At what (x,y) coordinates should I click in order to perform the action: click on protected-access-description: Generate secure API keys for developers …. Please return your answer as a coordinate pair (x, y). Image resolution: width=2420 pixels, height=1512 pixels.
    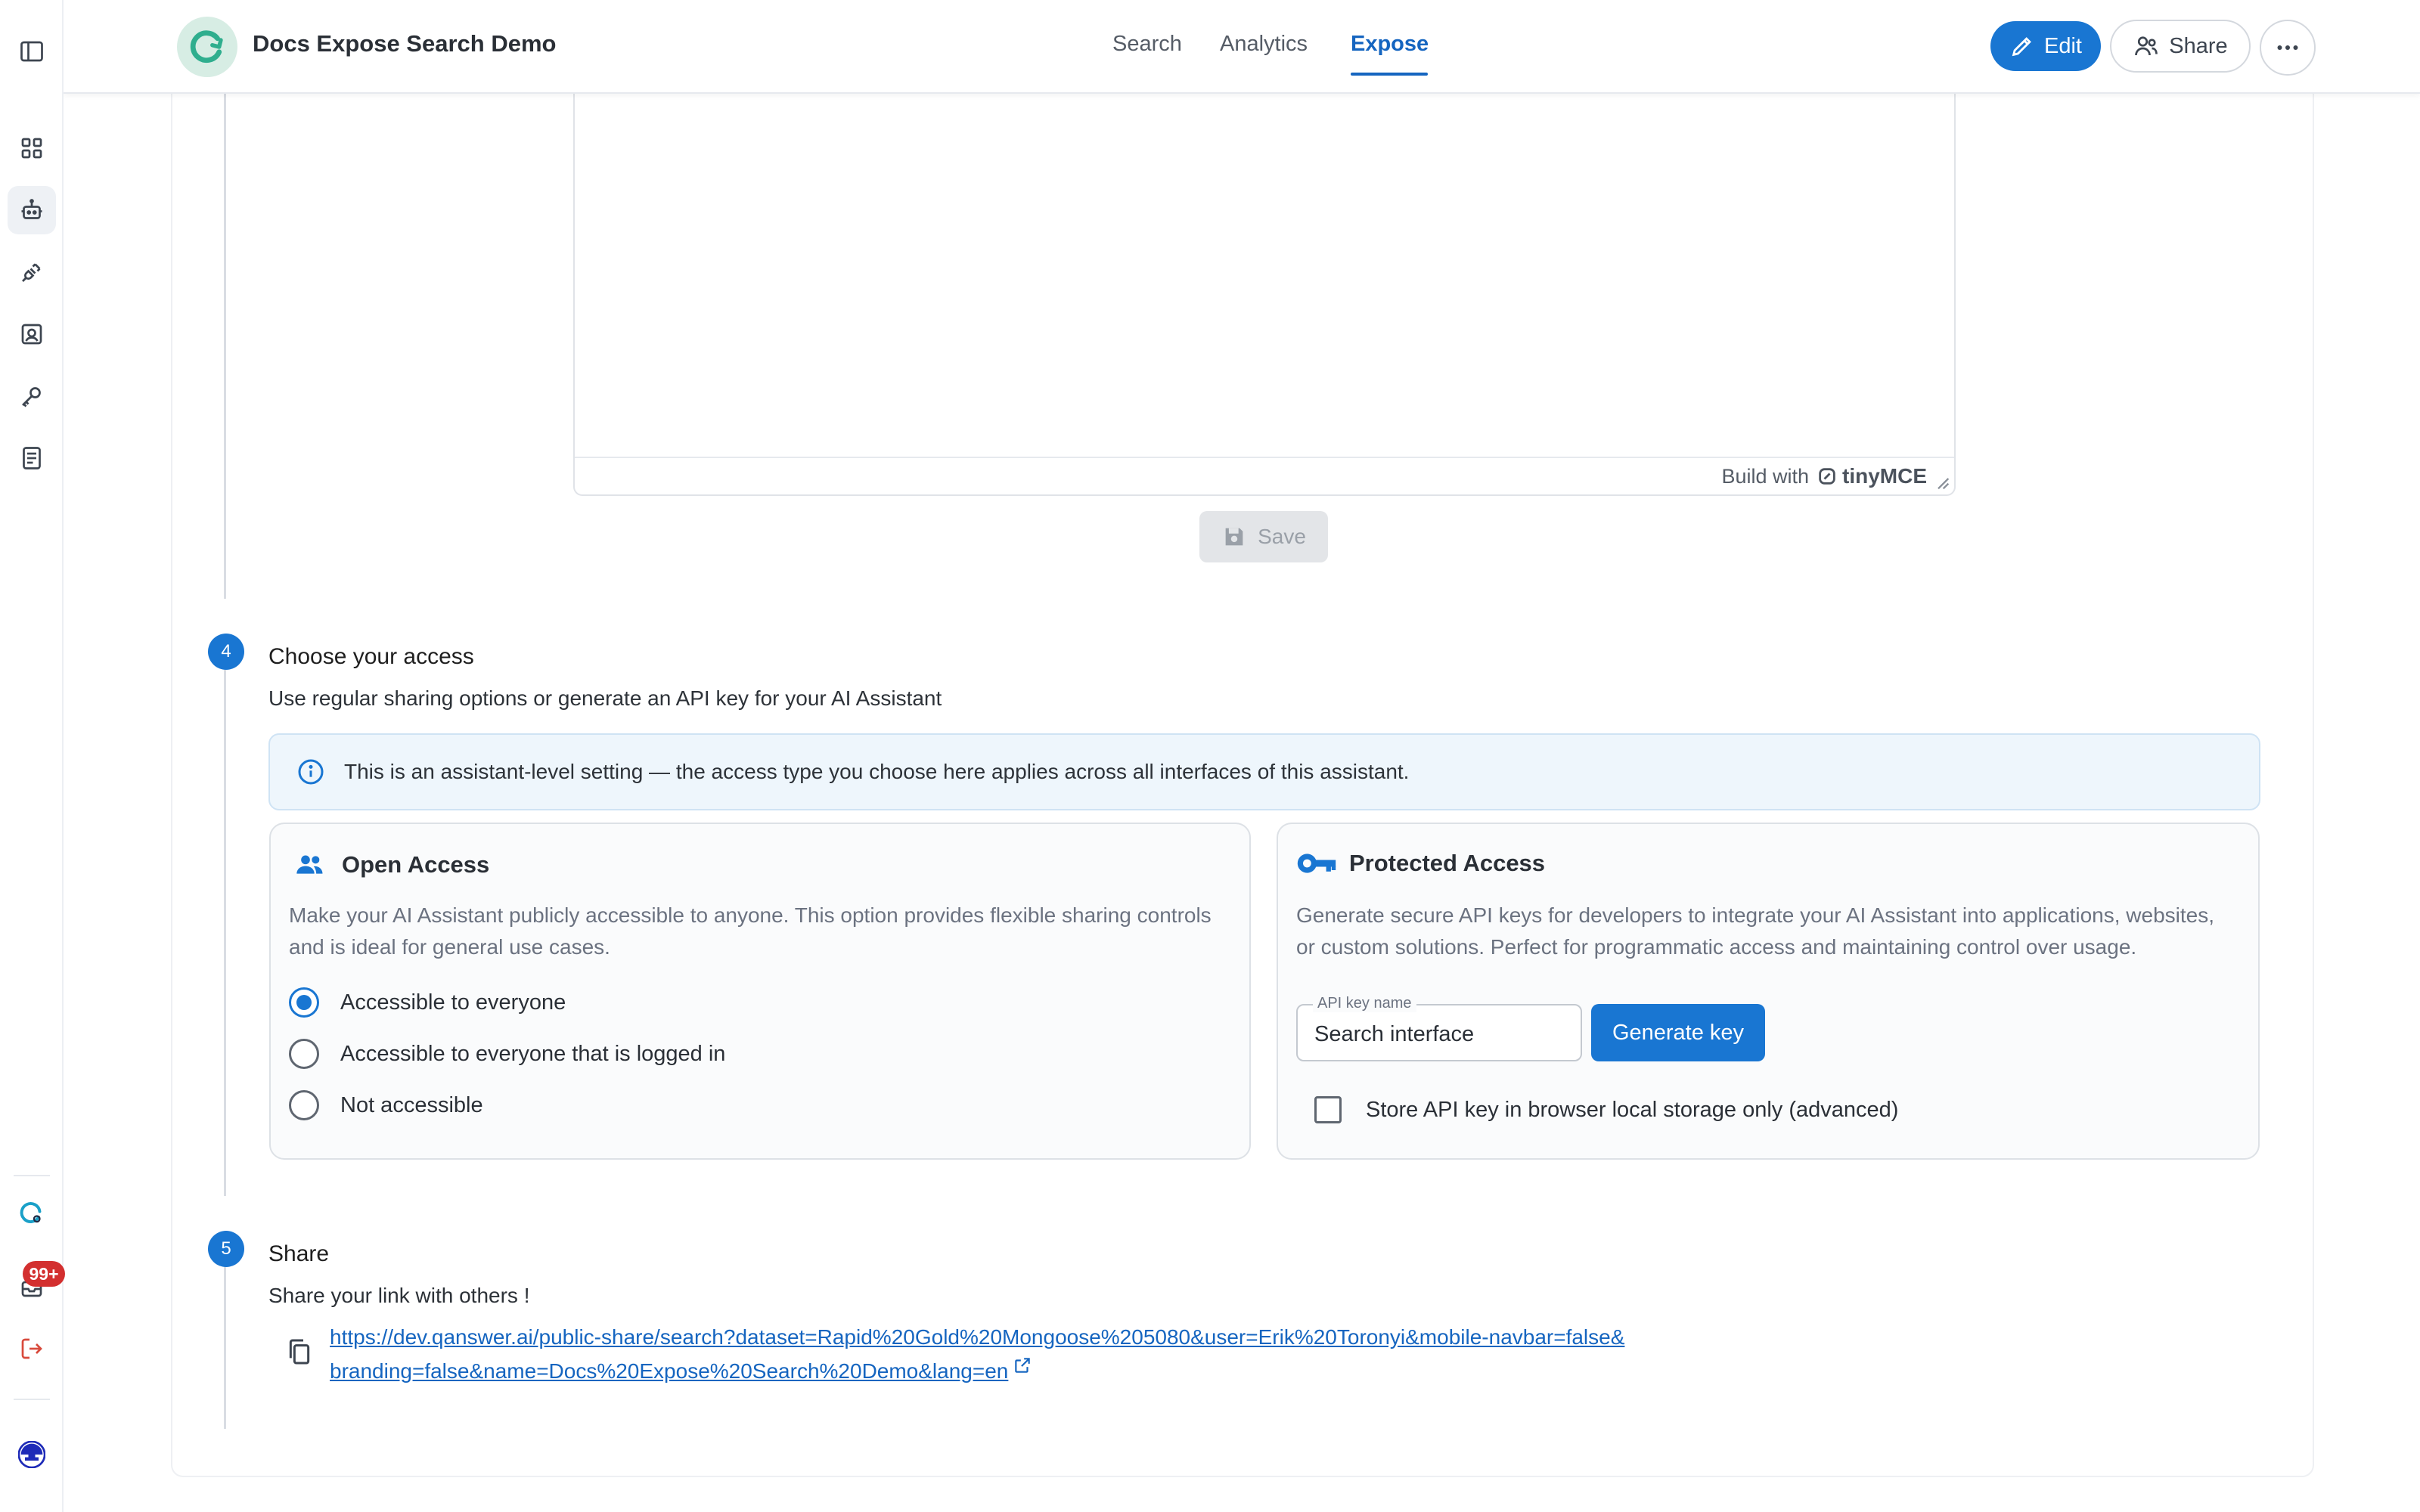
    Looking at the image, I should click on (1755, 931).